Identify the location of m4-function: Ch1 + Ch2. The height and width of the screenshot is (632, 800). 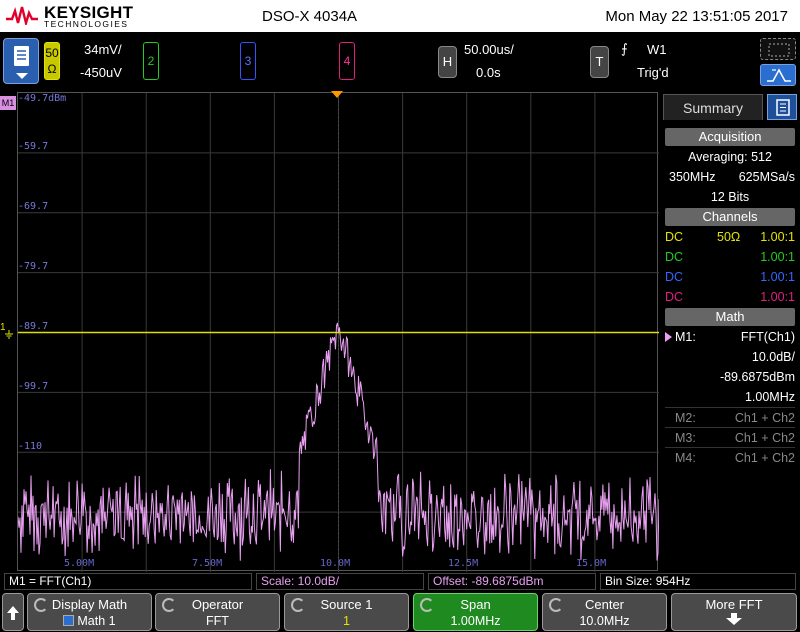
(764, 458).